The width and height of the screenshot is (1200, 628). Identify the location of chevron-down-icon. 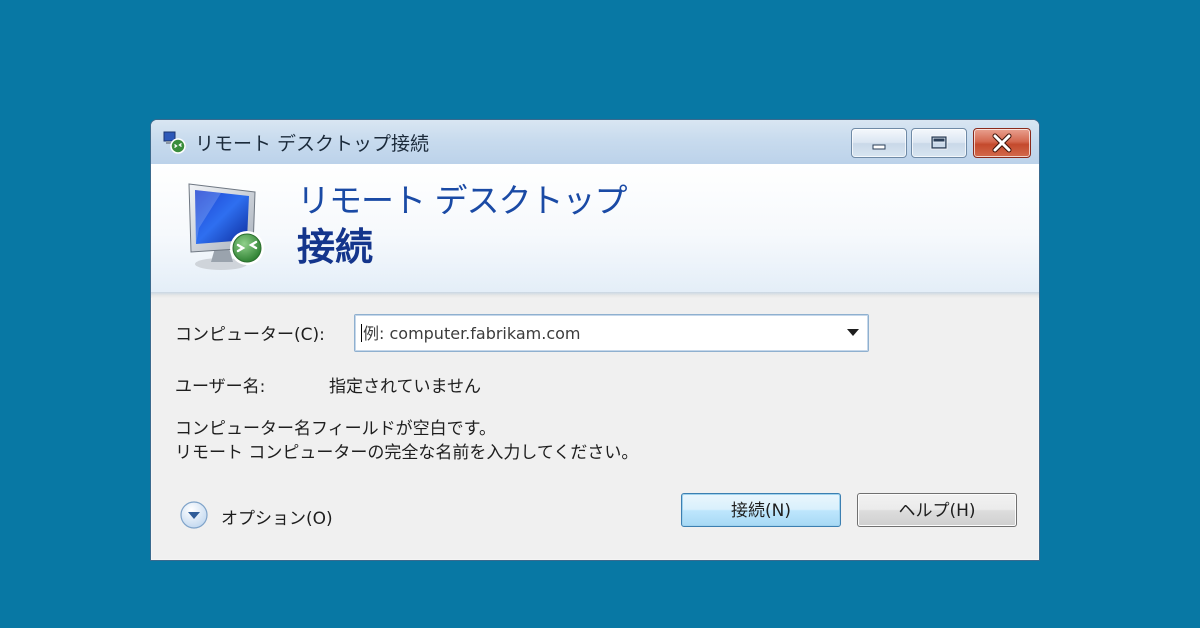
(853, 333).